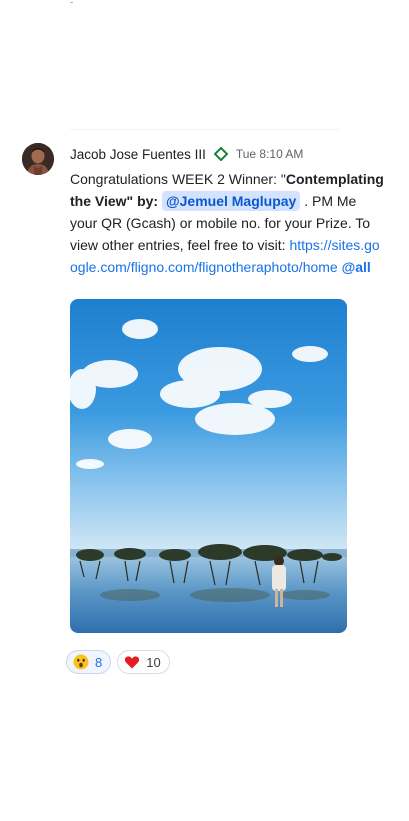  I want to click on astonished-face-icon, so click(81, 662).